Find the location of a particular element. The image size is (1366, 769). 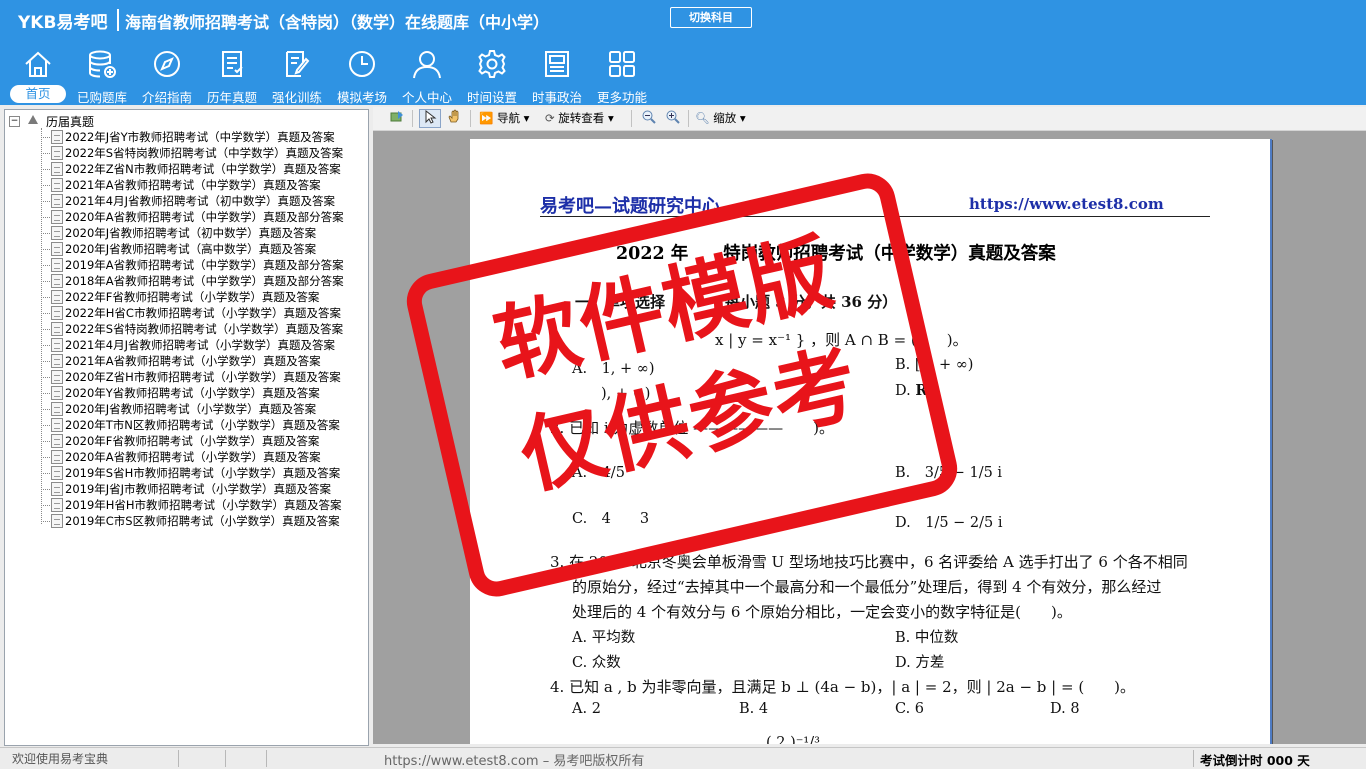

tree-guide-line is located at coordinates (41, 326).